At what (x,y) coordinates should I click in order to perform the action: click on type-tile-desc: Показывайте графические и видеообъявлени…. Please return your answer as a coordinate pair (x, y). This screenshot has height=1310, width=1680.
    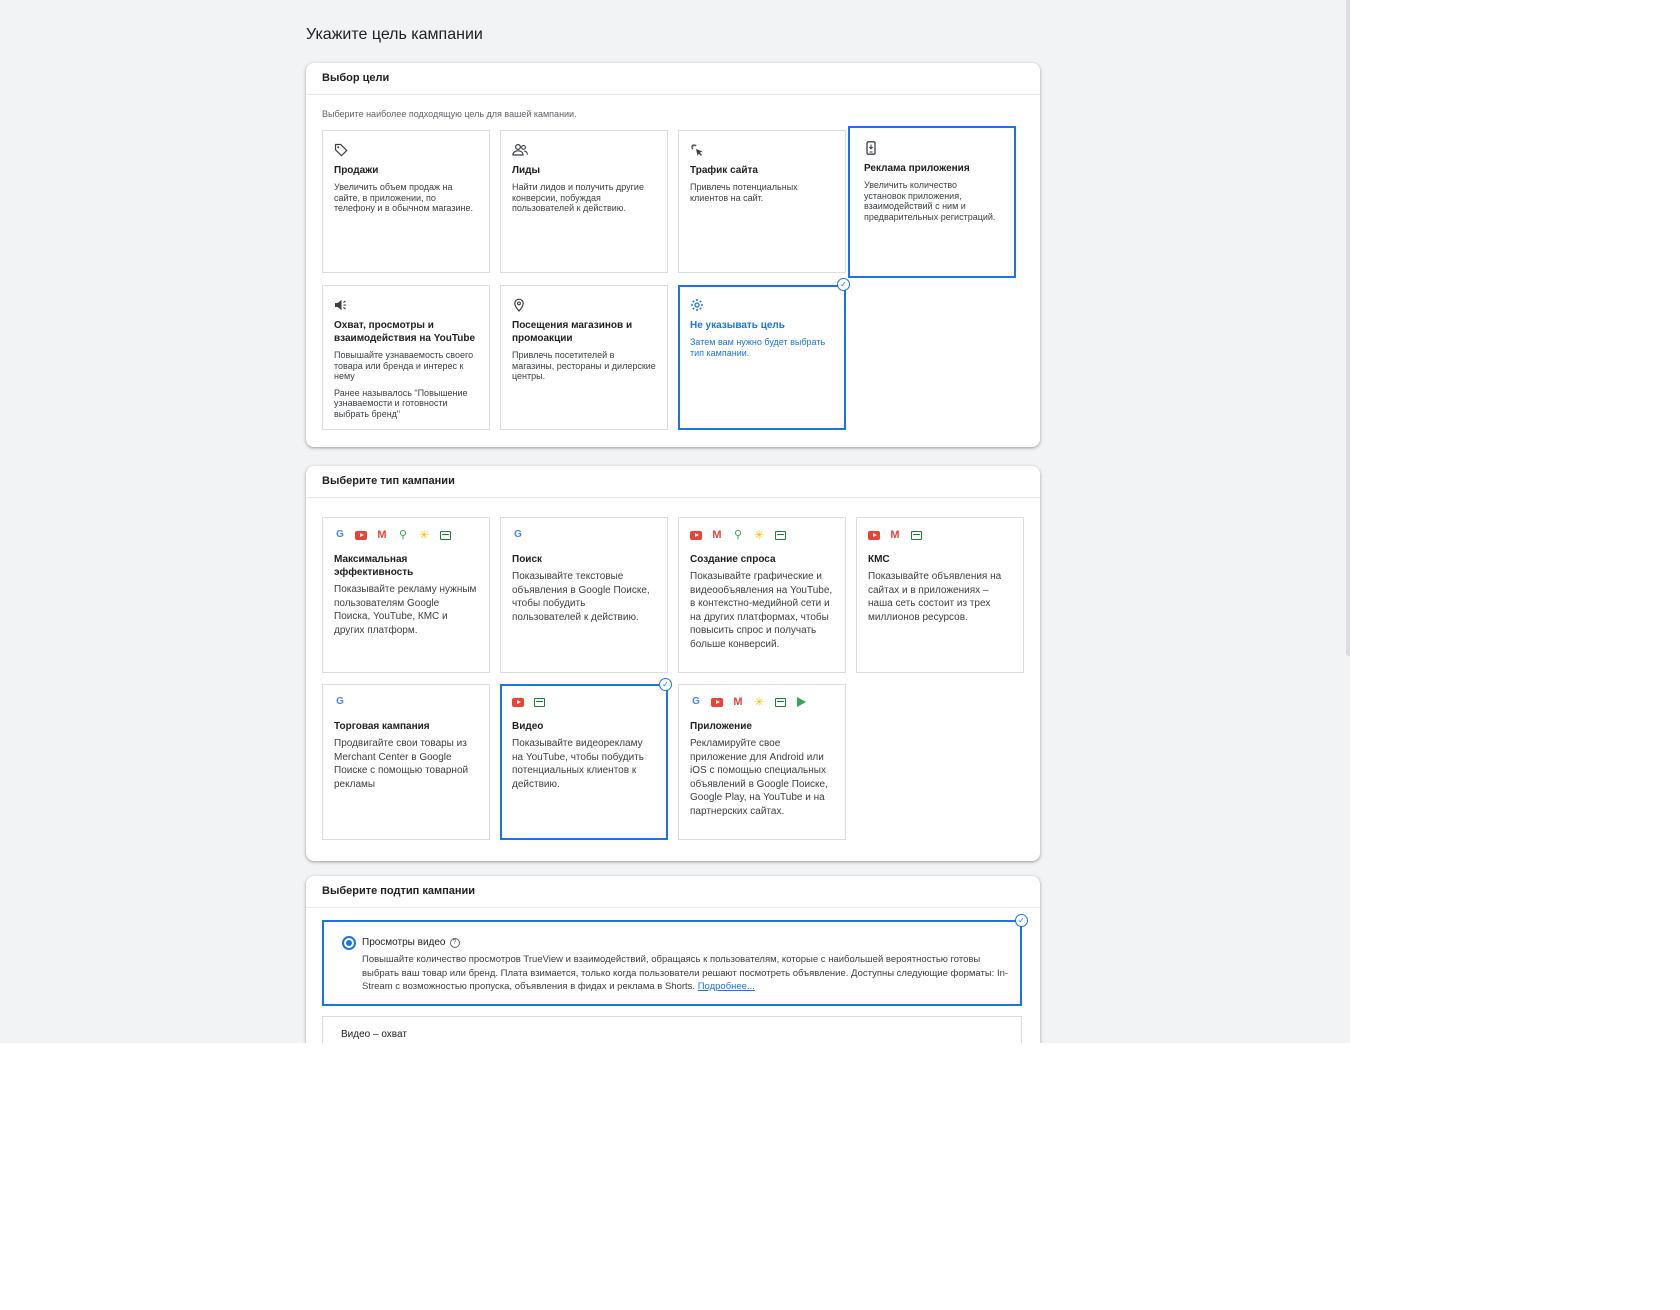
    Looking at the image, I should click on (761, 610).